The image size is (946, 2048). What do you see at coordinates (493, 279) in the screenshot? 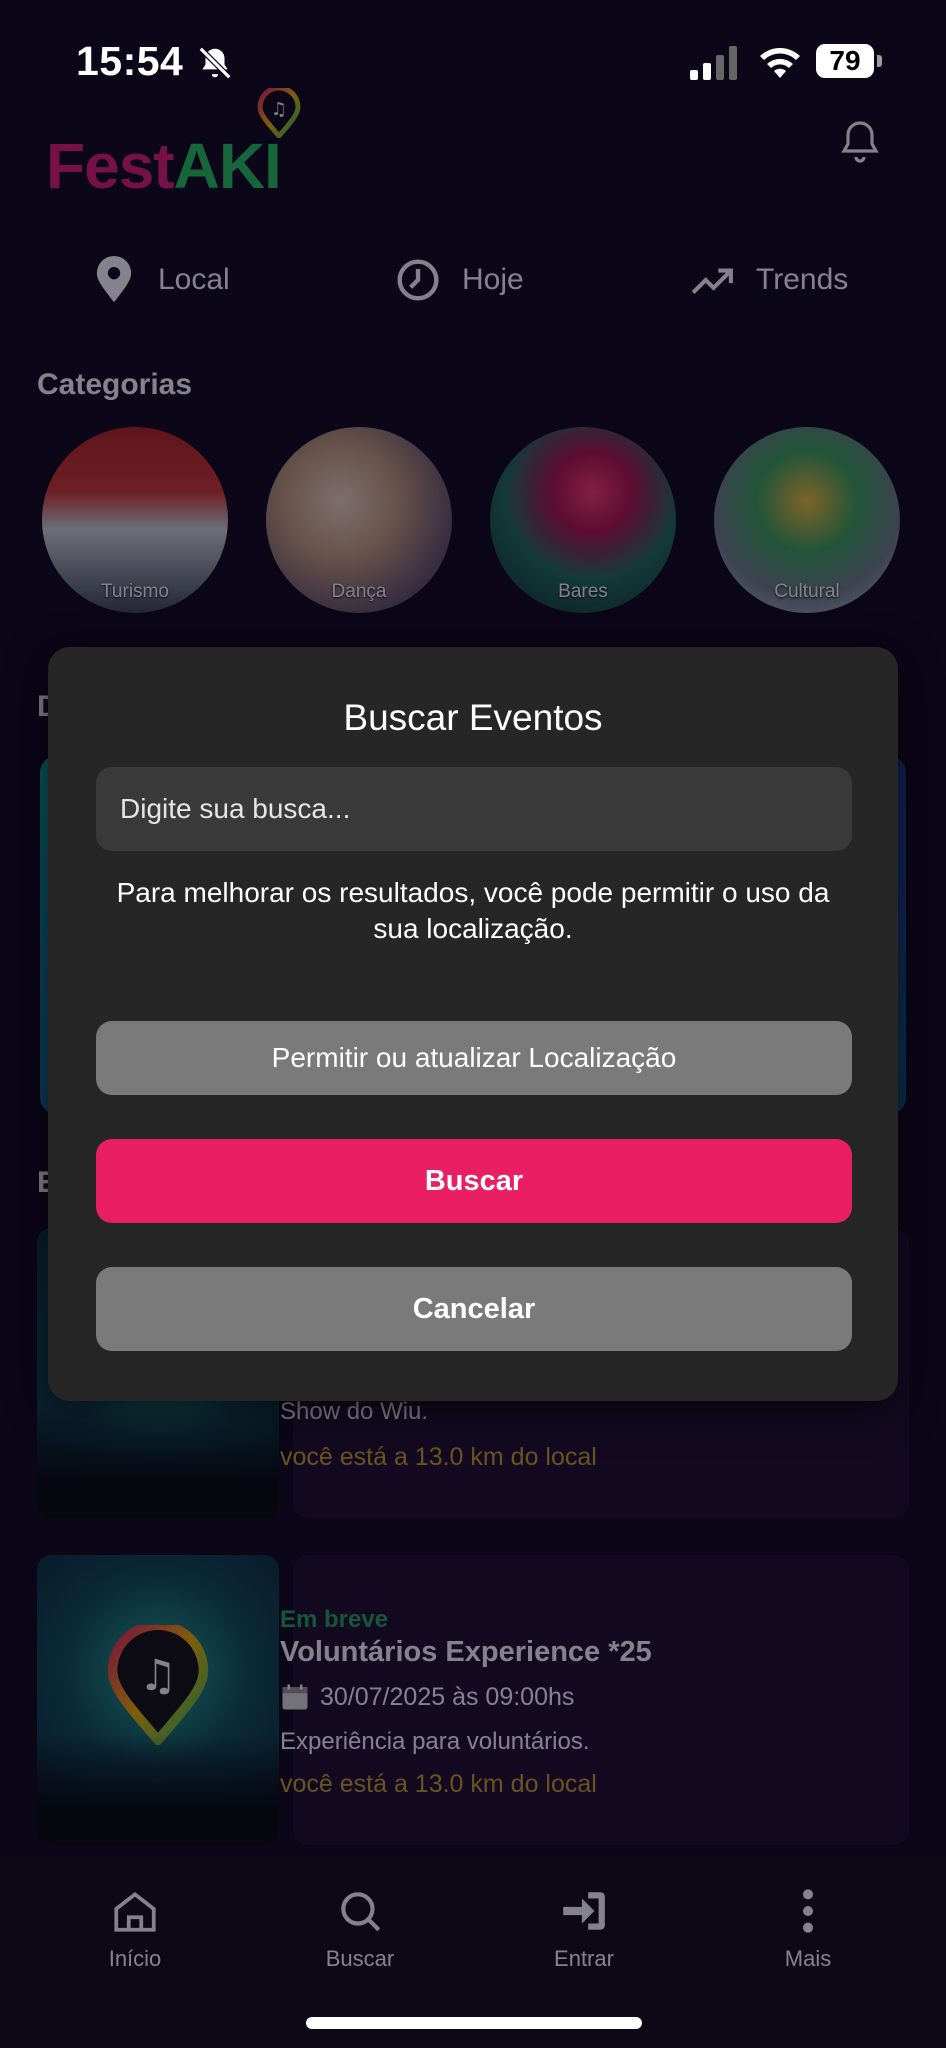
I see `filter-hoje-label: Hoje` at bounding box center [493, 279].